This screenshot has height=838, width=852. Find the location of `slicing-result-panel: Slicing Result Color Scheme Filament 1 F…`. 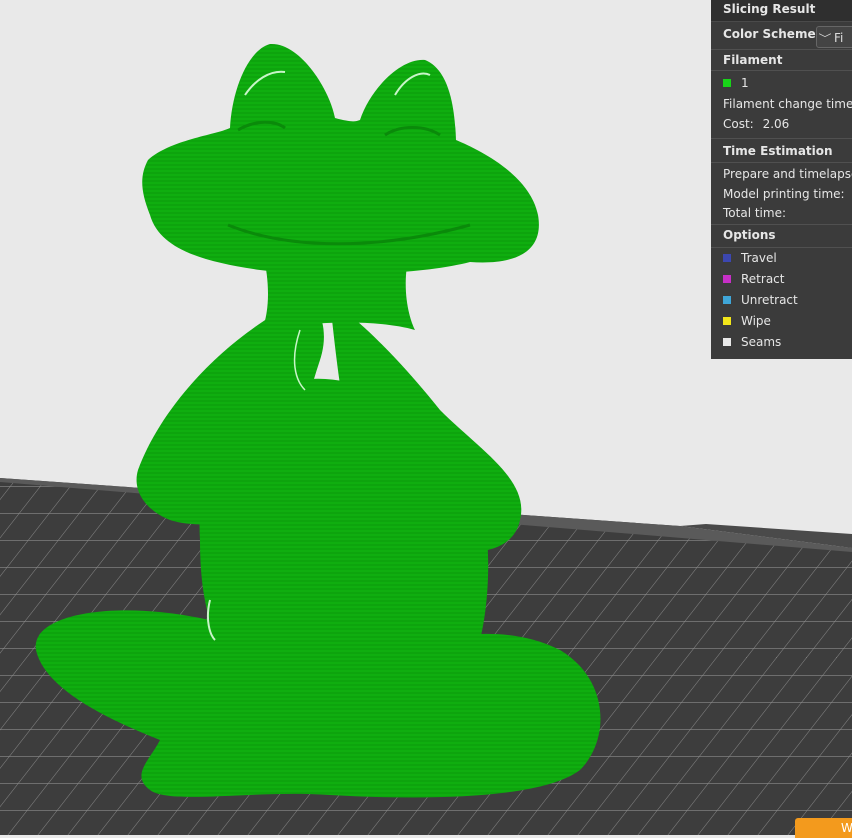

slicing-result-panel: Slicing Result Color Scheme Filament 1 F… is located at coordinates (781, 179).